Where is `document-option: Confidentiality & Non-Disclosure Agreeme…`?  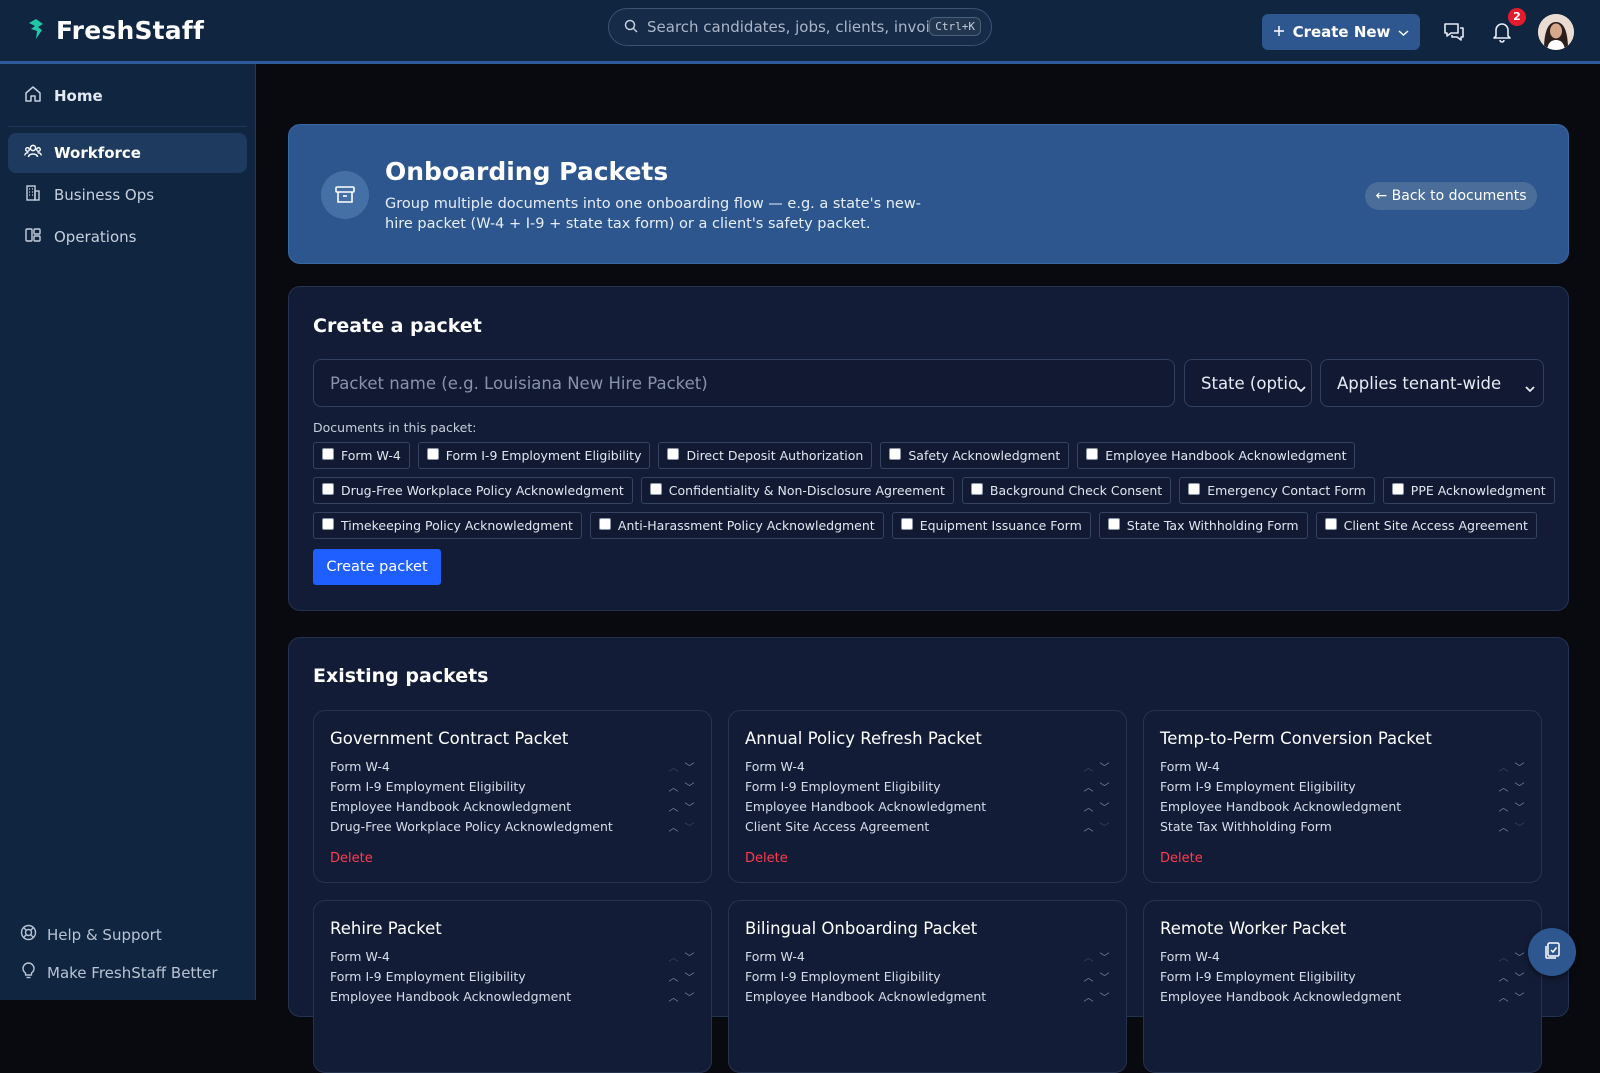 document-option: Confidentiality & Non-Disclosure Agreeme… is located at coordinates (797, 490).